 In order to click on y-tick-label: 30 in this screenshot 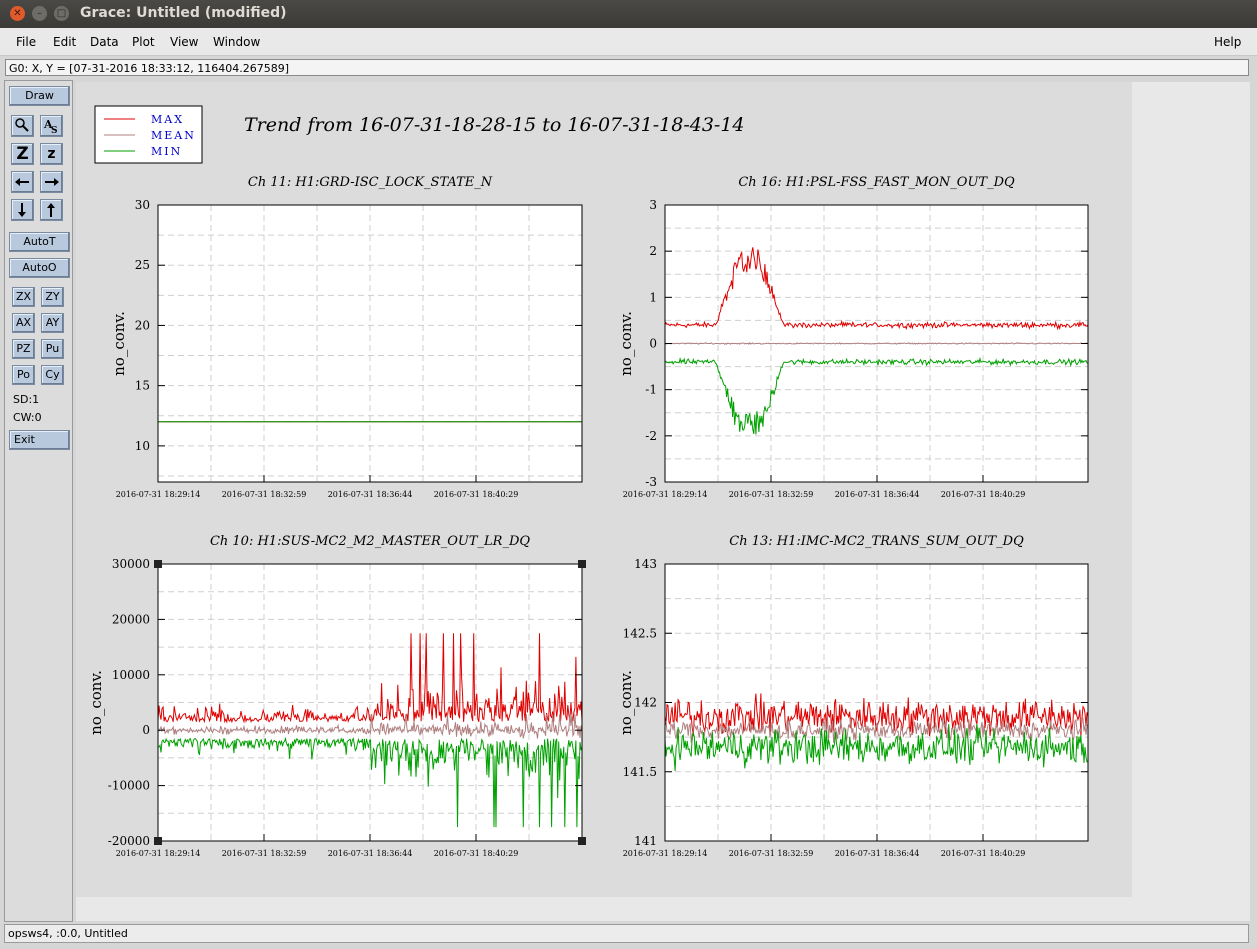, I will do `click(142, 205)`.